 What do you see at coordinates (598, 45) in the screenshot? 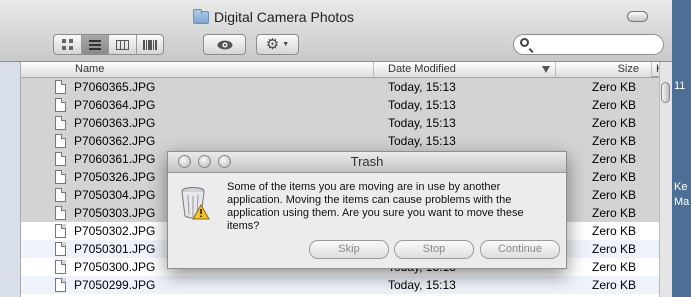
I see `search-input` at bounding box center [598, 45].